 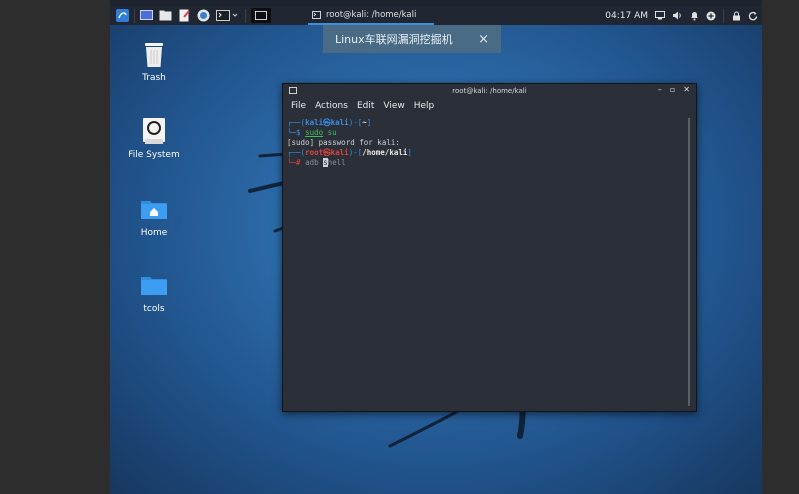 What do you see at coordinates (293, 90) in the screenshot?
I see `terminal-window-icon` at bounding box center [293, 90].